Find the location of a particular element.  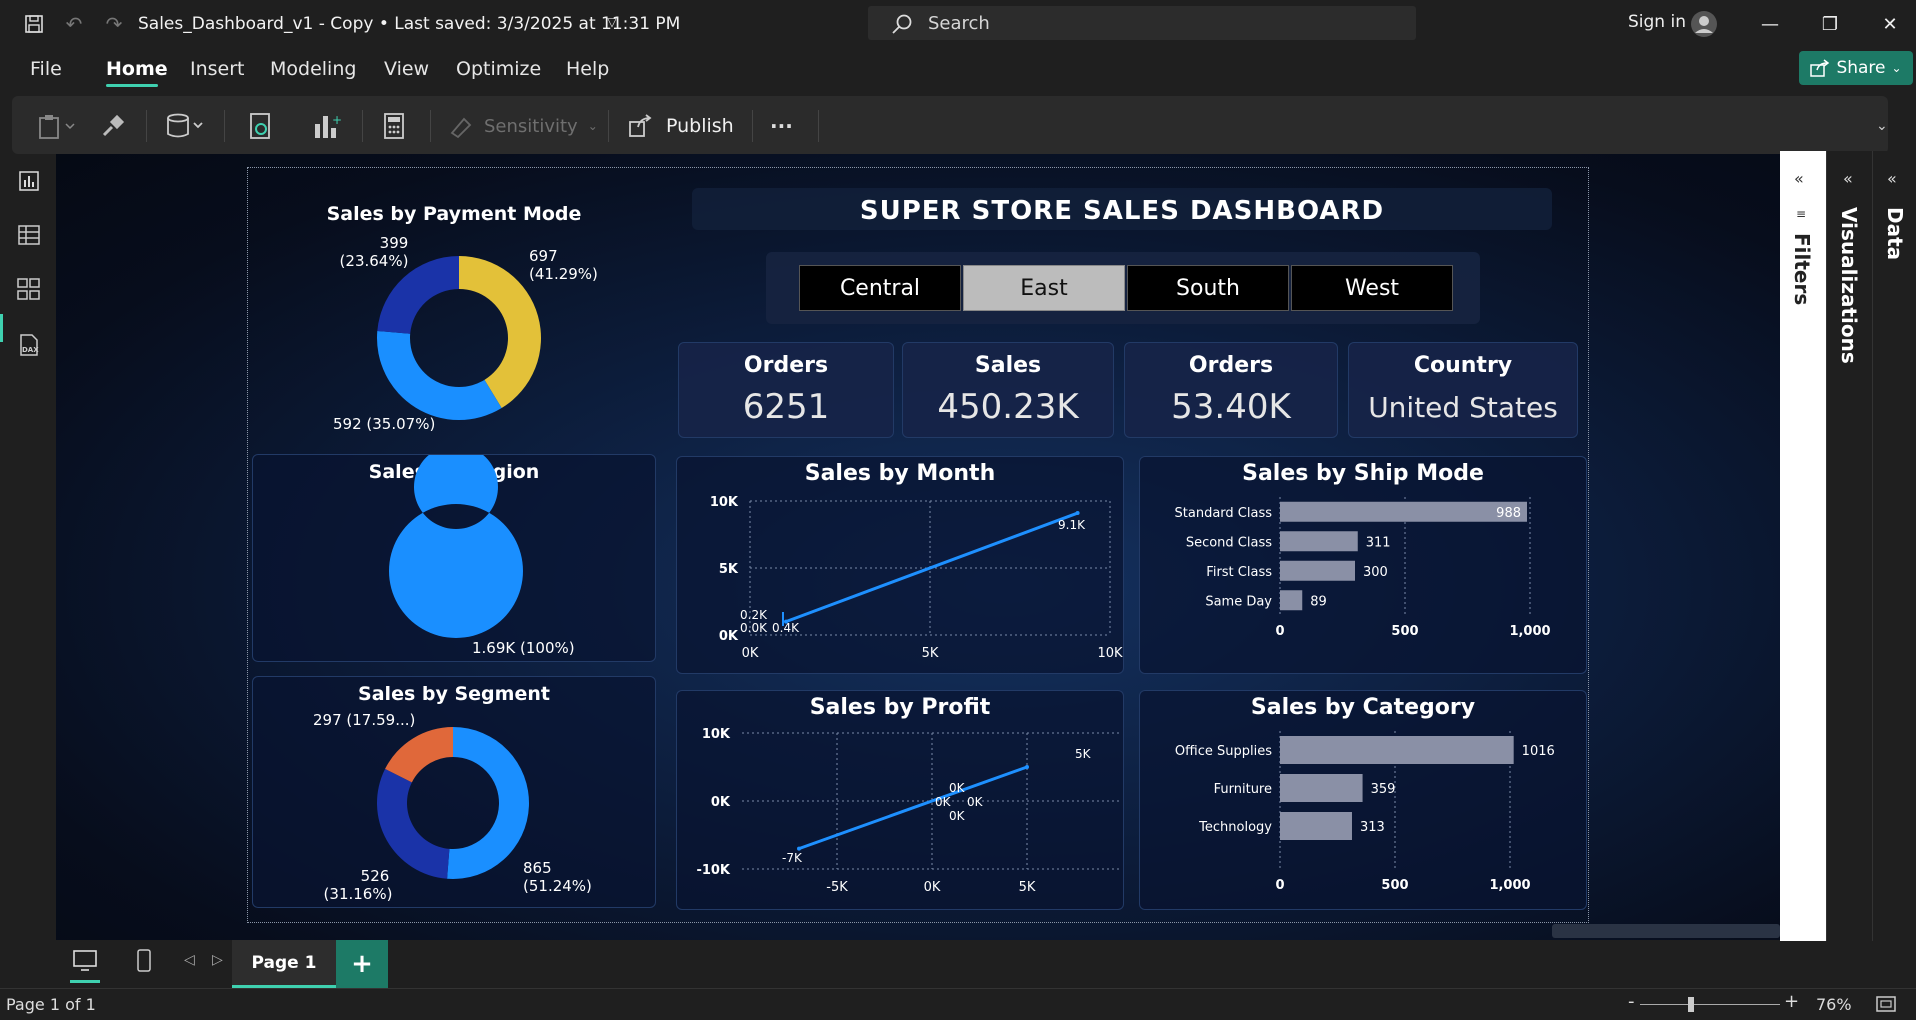

region-button-central: Central is located at coordinates (880, 288).